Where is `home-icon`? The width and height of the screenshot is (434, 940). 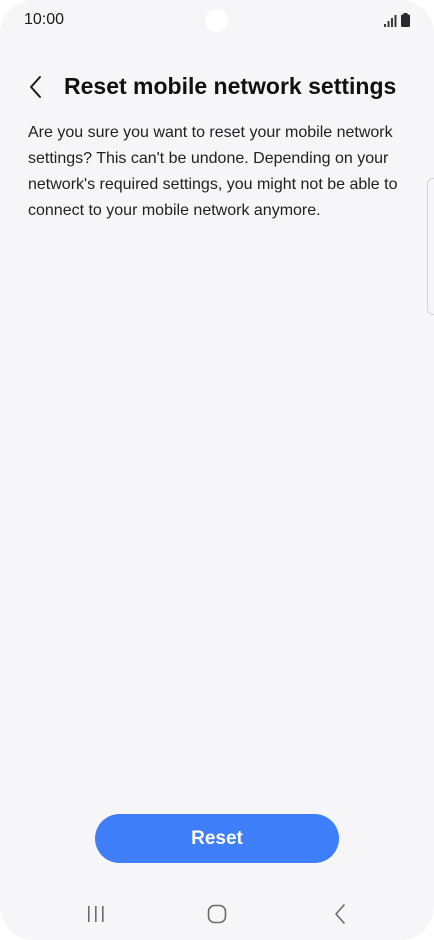 home-icon is located at coordinates (217, 914).